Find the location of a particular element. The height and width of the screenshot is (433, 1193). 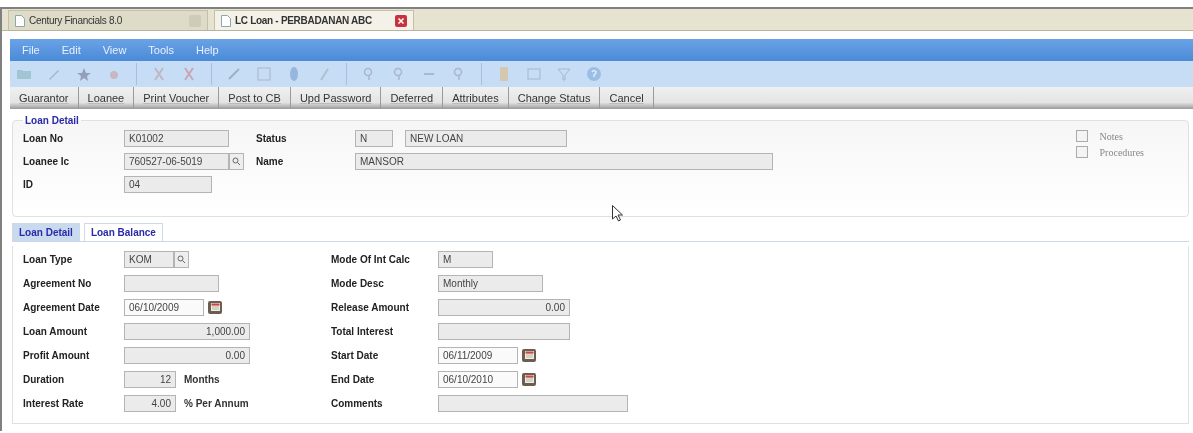

form-tab: Loan Detail is located at coordinates (46, 232).